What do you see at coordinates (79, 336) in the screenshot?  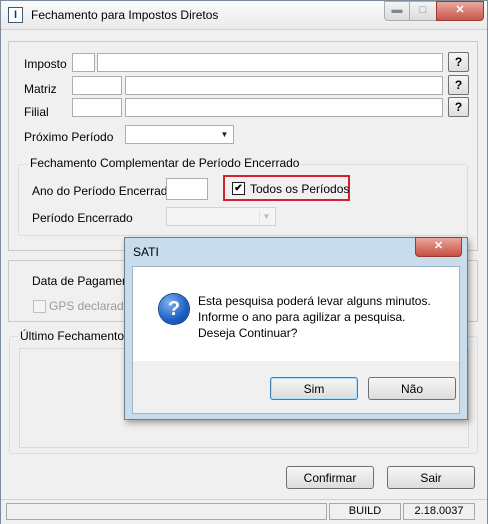 I see `ultimo-fechamento-title: Último Fechamento Ef` at bounding box center [79, 336].